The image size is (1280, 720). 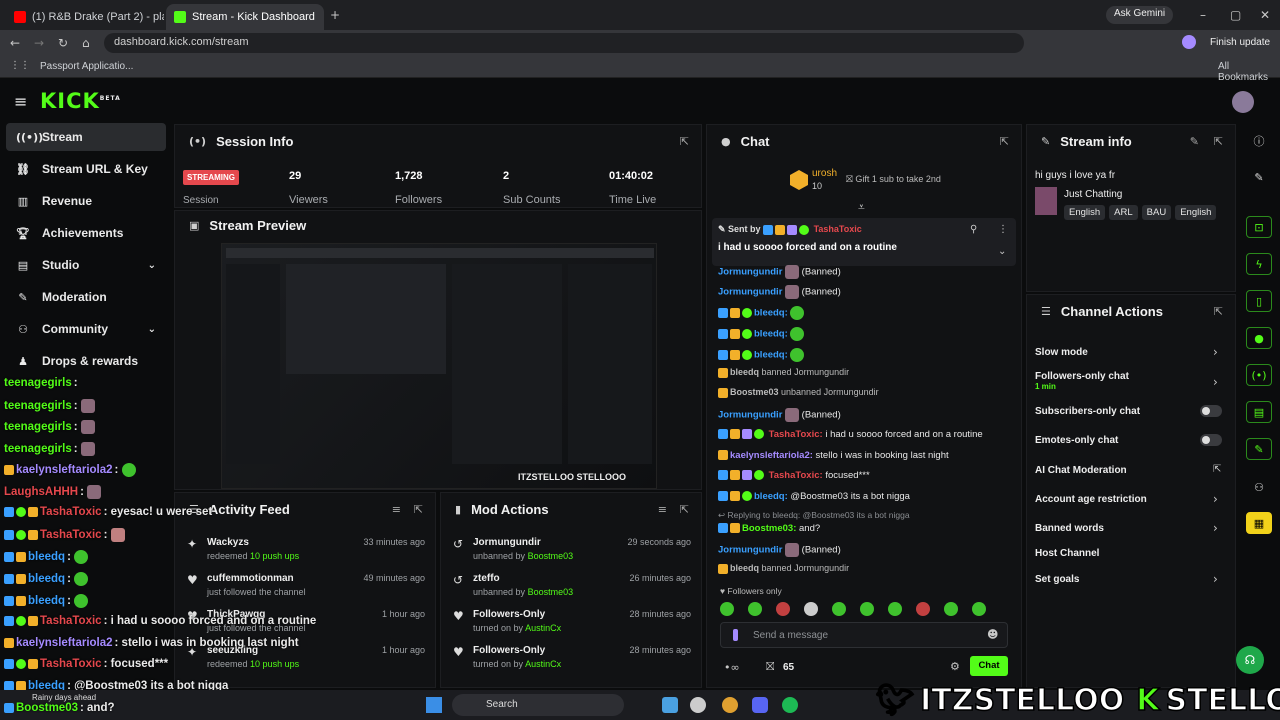 What do you see at coordinates (1091, 499) in the screenshot?
I see `action-account-age: Account age restriction` at bounding box center [1091, 499].